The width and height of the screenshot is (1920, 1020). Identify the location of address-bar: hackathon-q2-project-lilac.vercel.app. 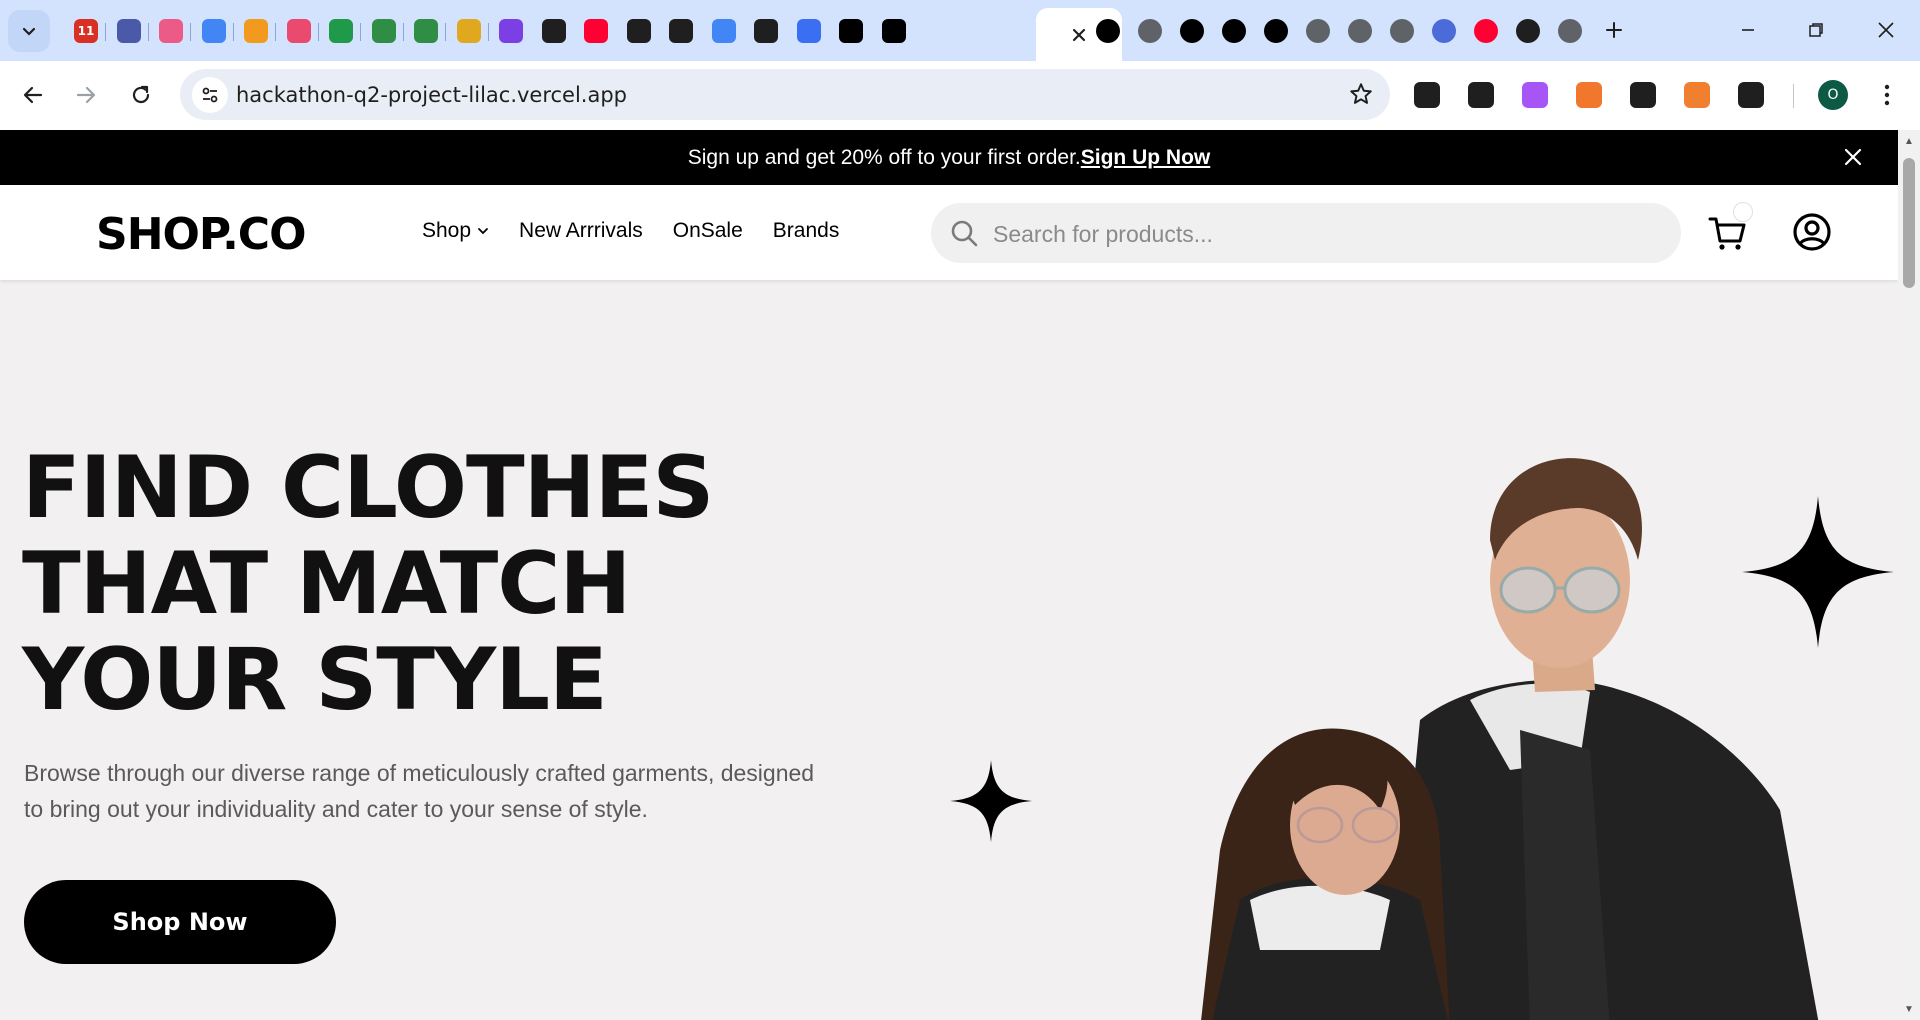
(785, 94).